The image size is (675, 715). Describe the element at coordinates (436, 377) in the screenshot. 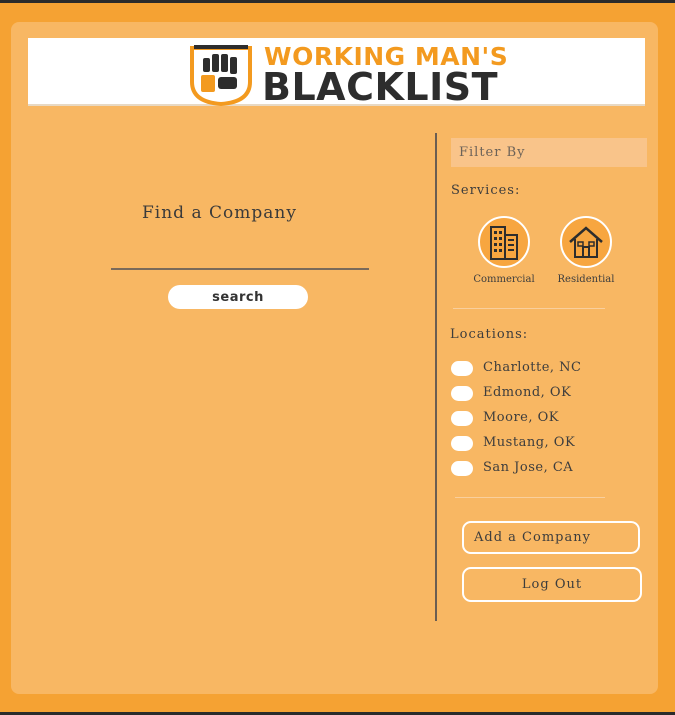

I see `sidebar-divider` at that location.